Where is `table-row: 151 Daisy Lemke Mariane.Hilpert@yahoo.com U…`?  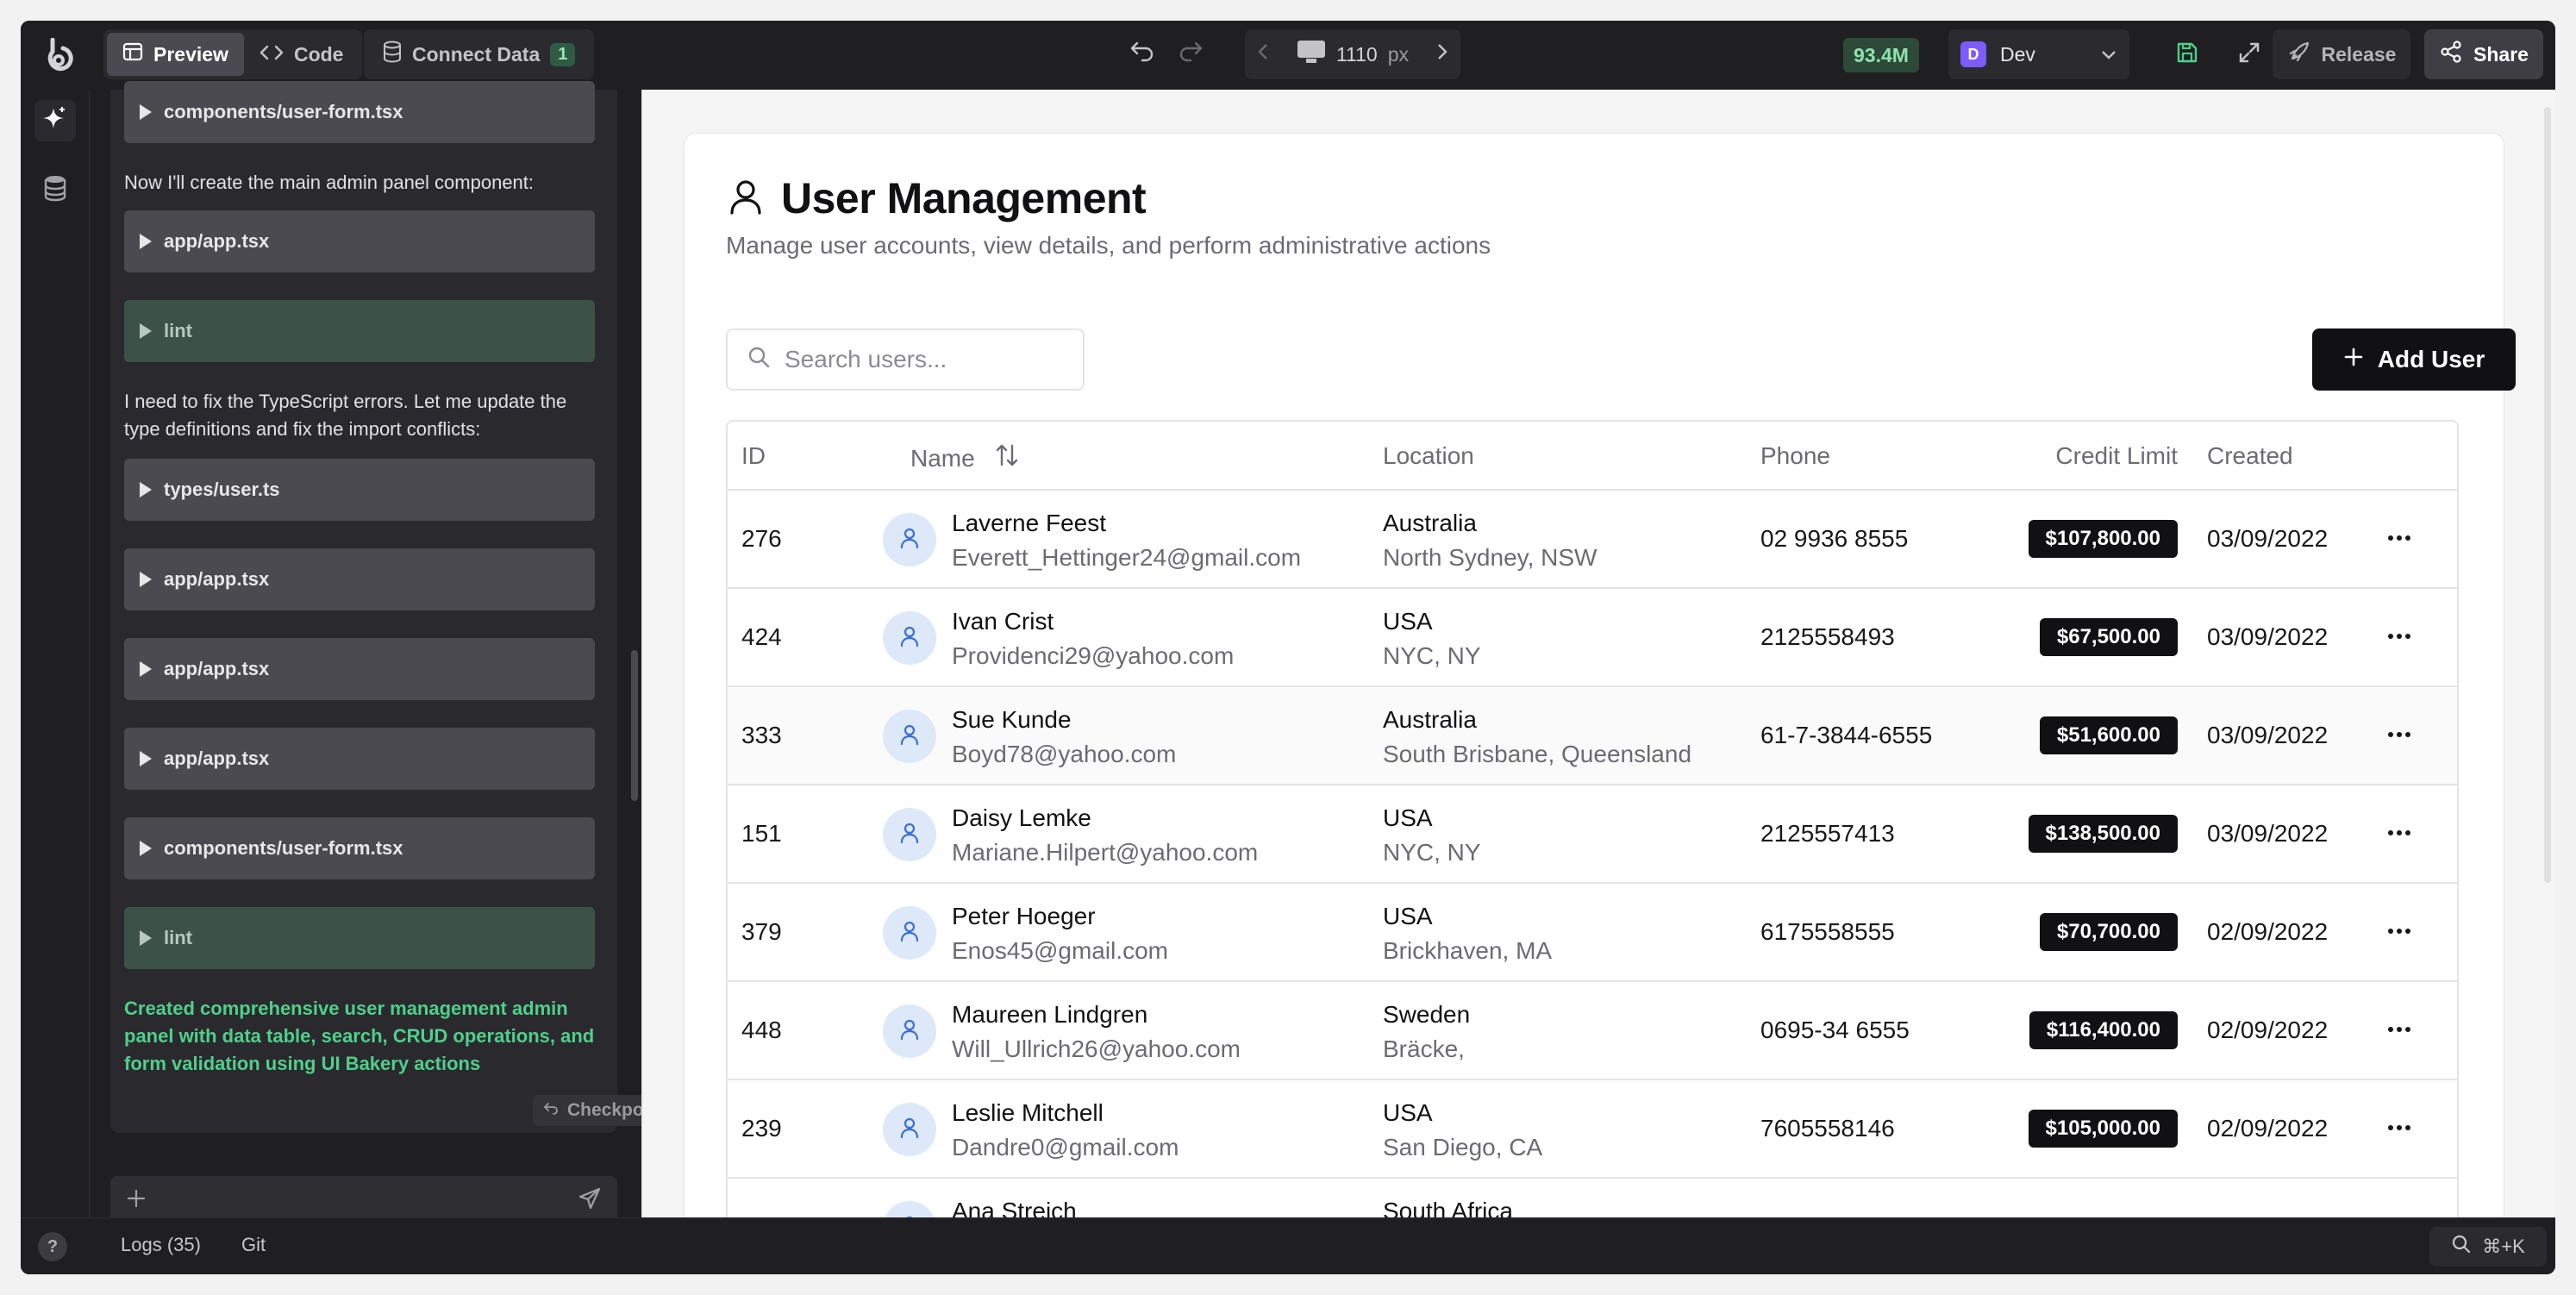 table-row: 151 Daisy Lemke Mariane.Hilpert@yahoo.com U… is located at coordinates (1592, 835).